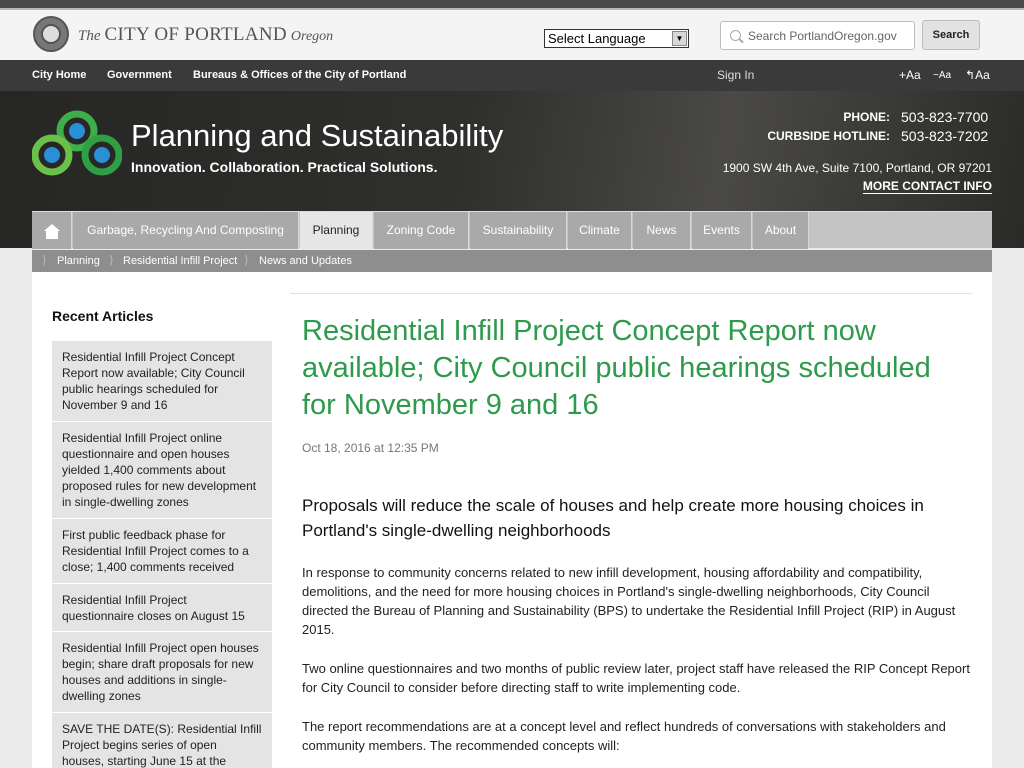  Describe the element at coordinates (518, 230) in the screenshot. I see `menu-sustainability: Sustainability` at that location.